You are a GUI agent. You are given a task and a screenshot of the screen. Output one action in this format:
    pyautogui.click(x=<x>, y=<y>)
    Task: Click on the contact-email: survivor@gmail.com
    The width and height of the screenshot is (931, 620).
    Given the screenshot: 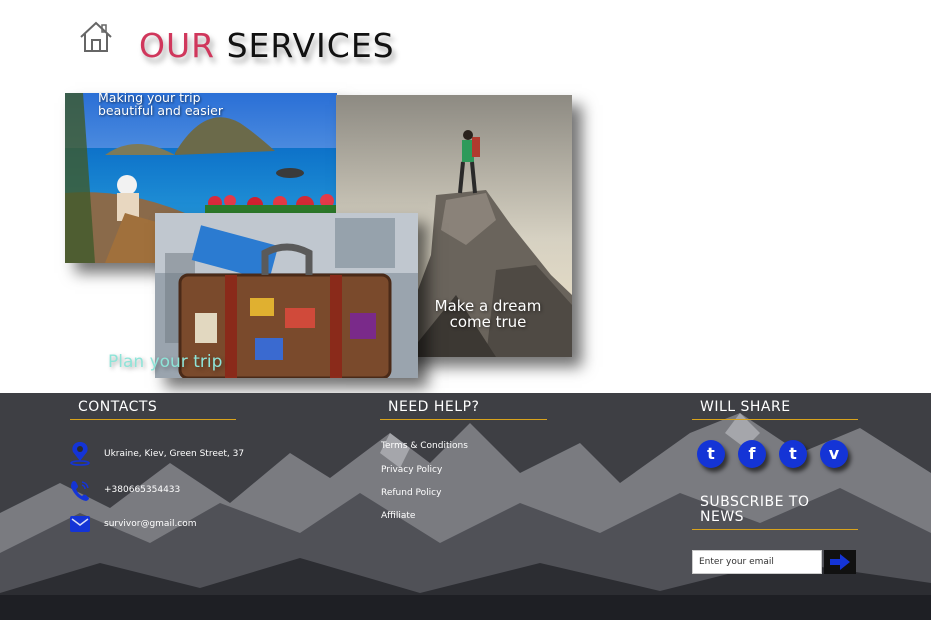 What is the action you would take?
    pyautogui.click(x=150, y=524)
    